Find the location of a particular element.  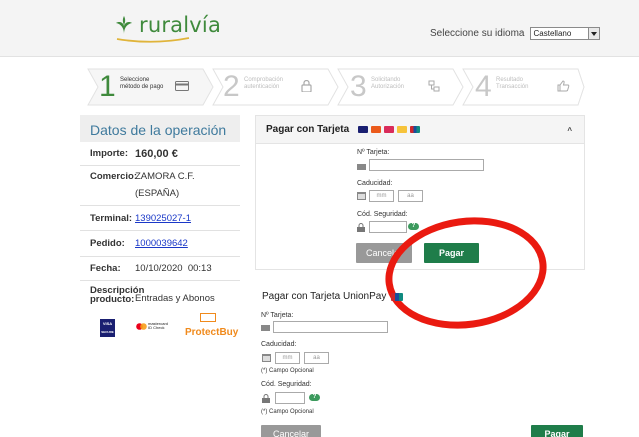

mastercard-sub-label: ID Check is located at coordinates (156, 327).